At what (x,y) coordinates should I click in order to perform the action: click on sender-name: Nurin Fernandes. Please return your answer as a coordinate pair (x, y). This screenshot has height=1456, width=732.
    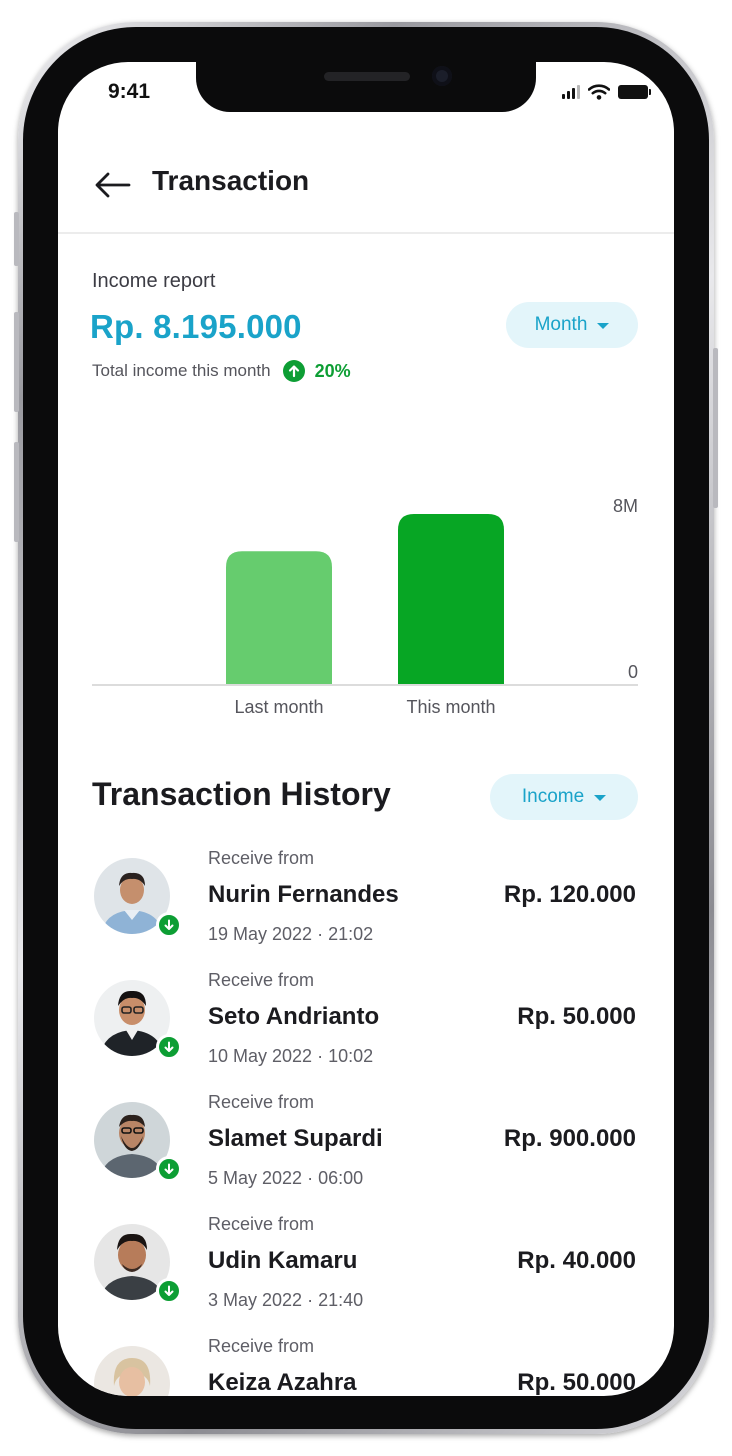
    Looking at the image, I should click on (303, 894).